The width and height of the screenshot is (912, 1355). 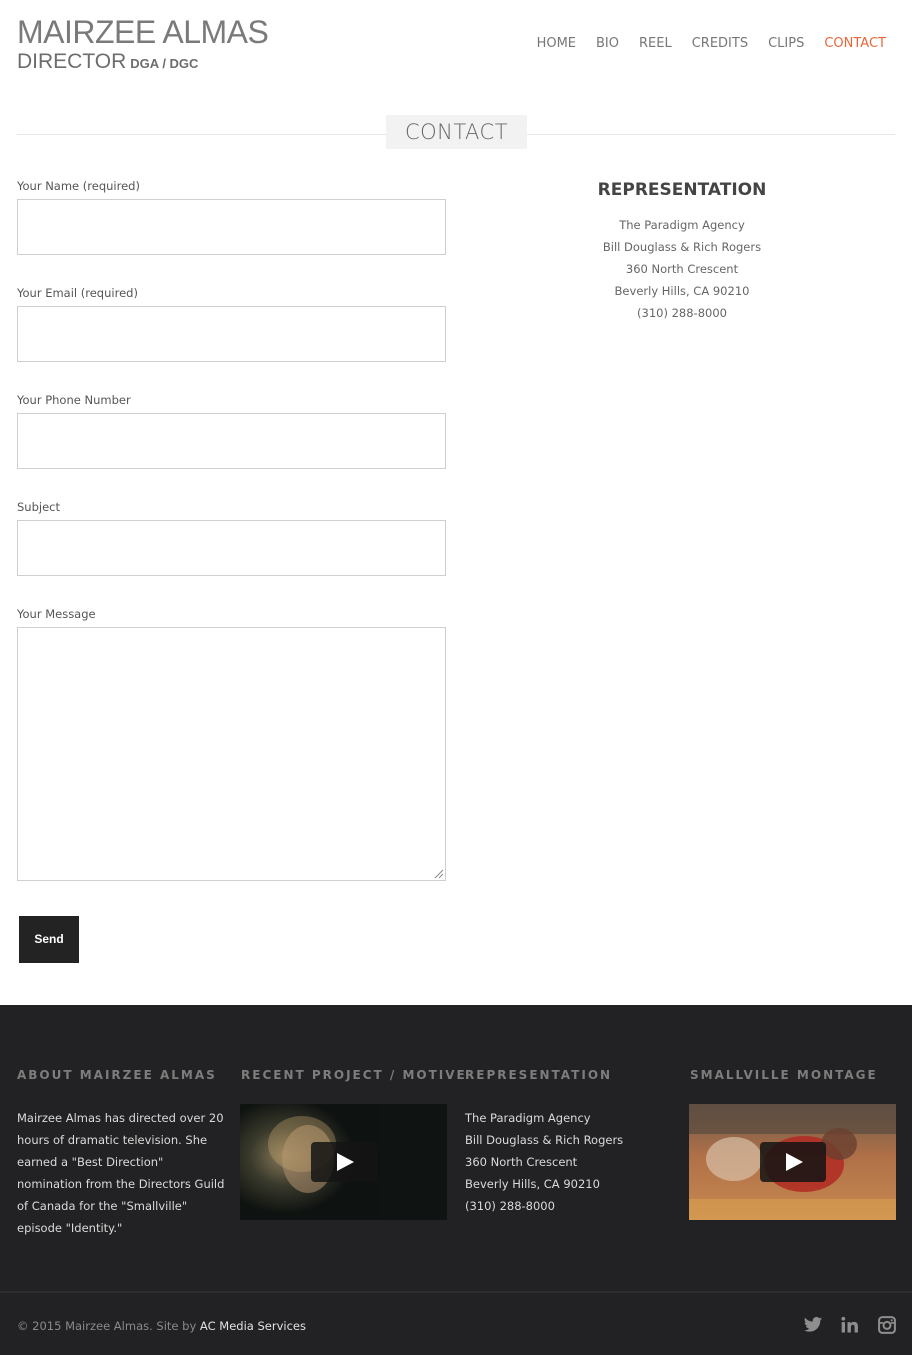 I want to click on footer-recent-heading: RECENT PROJECT / MOTIVE, so click(x=354, y=1075).